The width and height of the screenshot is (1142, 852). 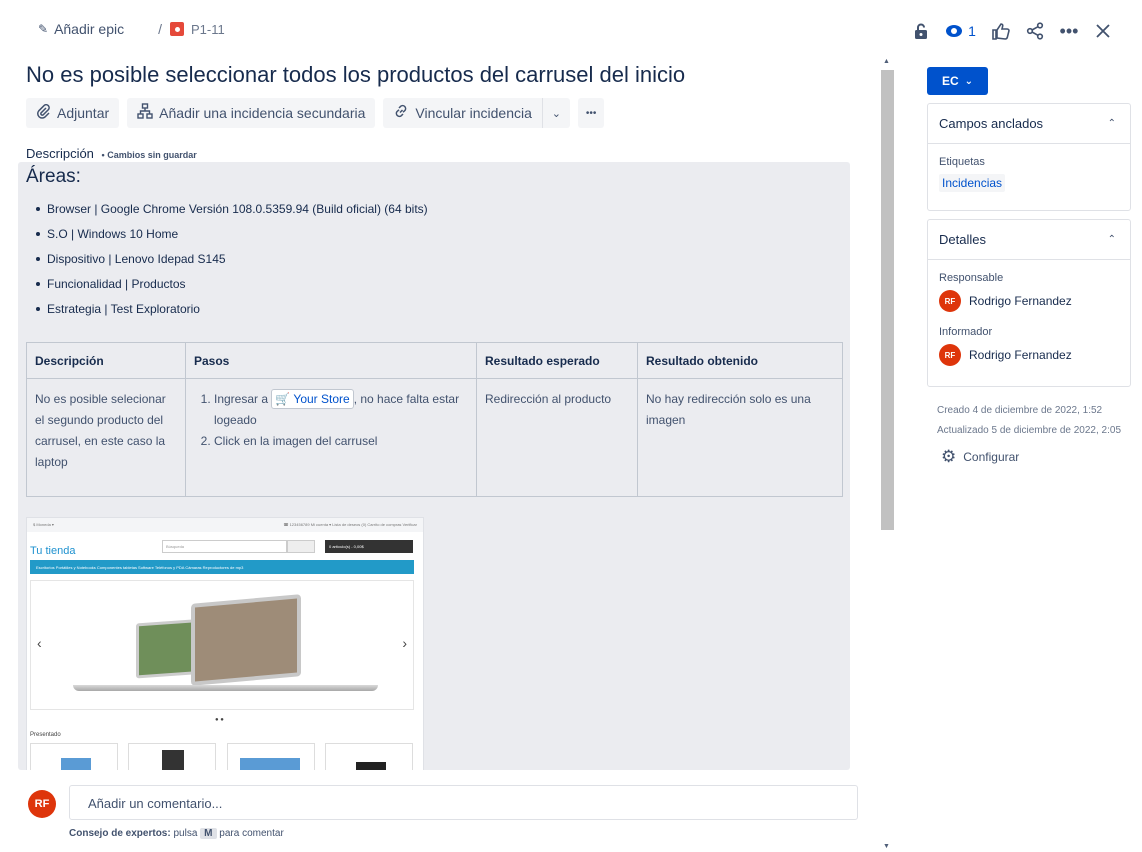 I want to click on list-item: S.O | Windows 10 Home, so click(x=232, y=237).